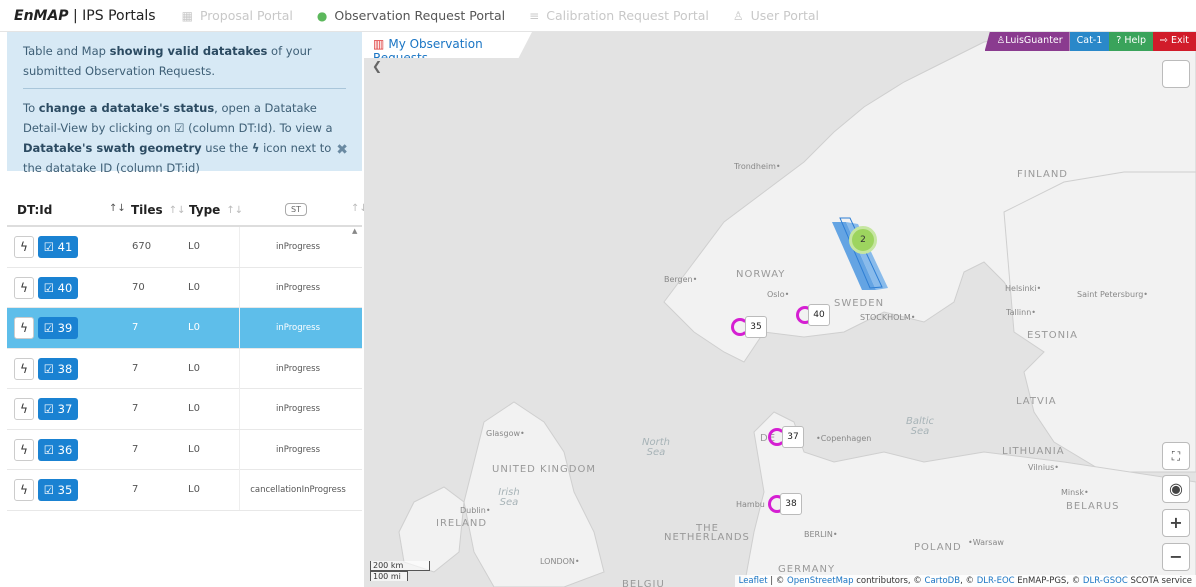  What do you see at coordinates (184, 328) in the screenshot?
I see `table-row-selected: ϟ ☑ 39 7 L0 inProgress` at bounding box center [184, 328].